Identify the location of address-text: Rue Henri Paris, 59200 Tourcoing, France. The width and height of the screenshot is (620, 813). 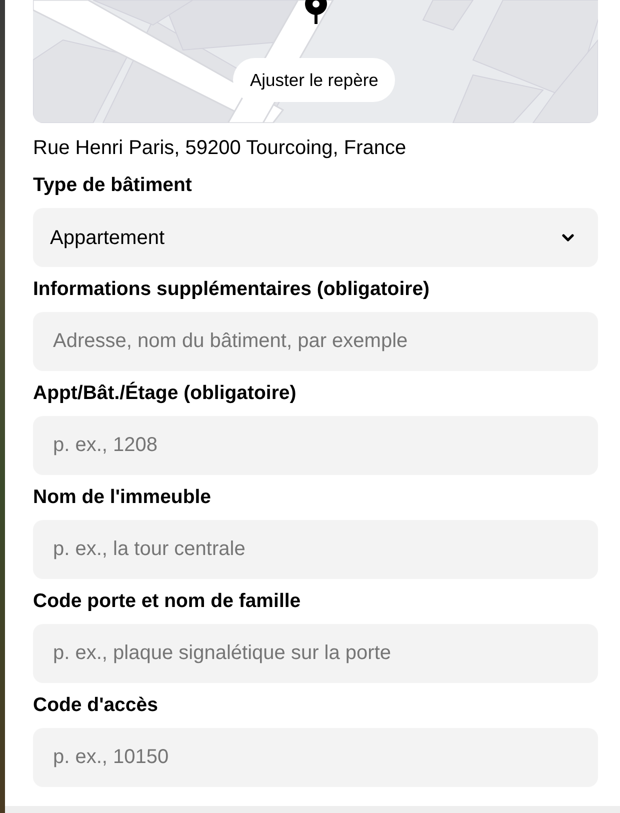
(220, 148).